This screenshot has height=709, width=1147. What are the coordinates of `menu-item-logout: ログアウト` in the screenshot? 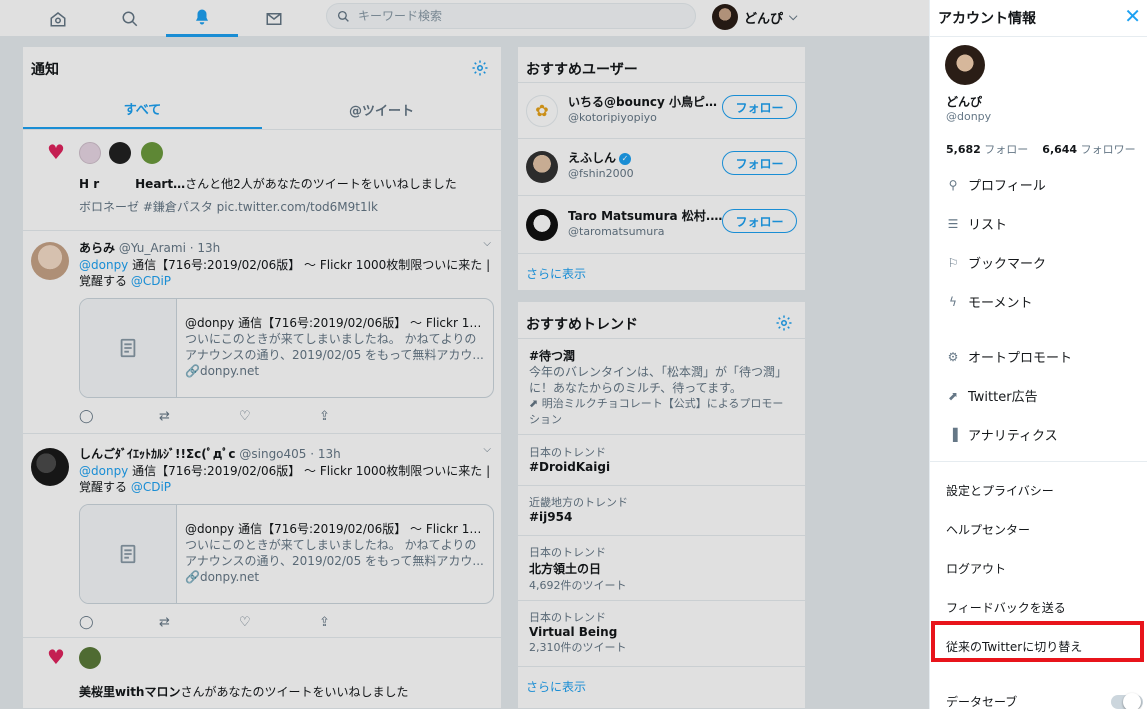 It's located at (976, 568).